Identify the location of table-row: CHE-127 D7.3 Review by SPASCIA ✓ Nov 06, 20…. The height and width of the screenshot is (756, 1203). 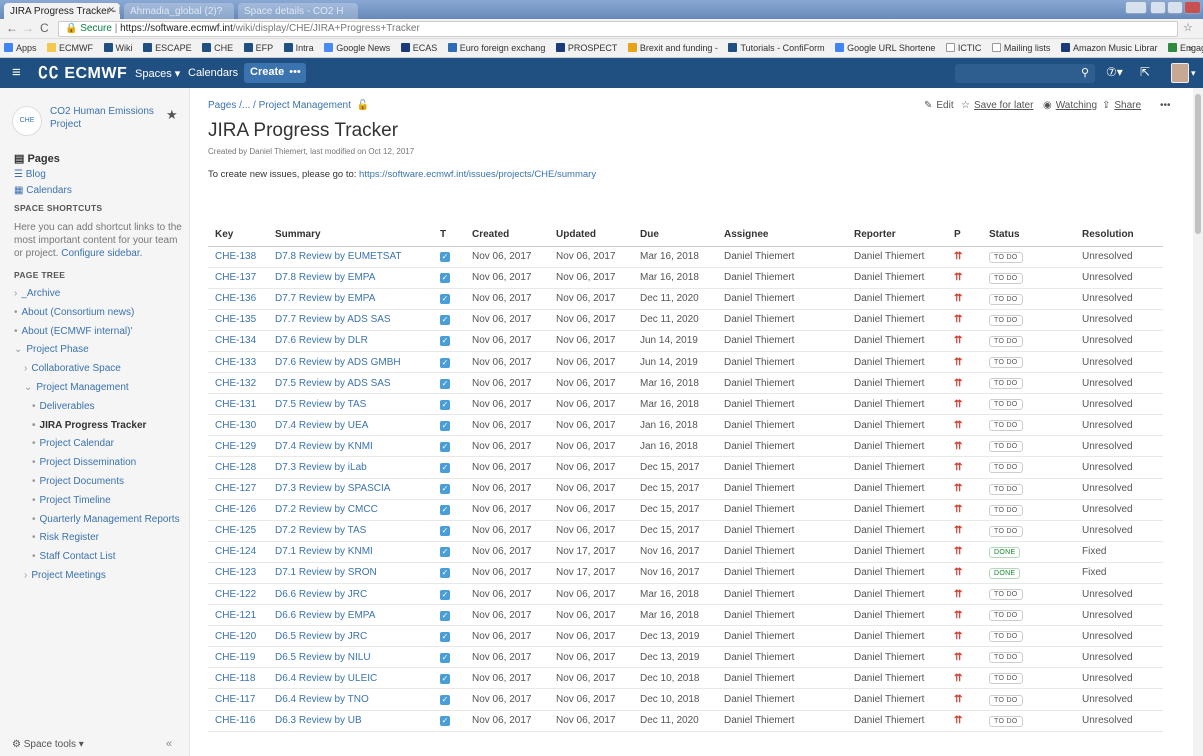
(685, 489).